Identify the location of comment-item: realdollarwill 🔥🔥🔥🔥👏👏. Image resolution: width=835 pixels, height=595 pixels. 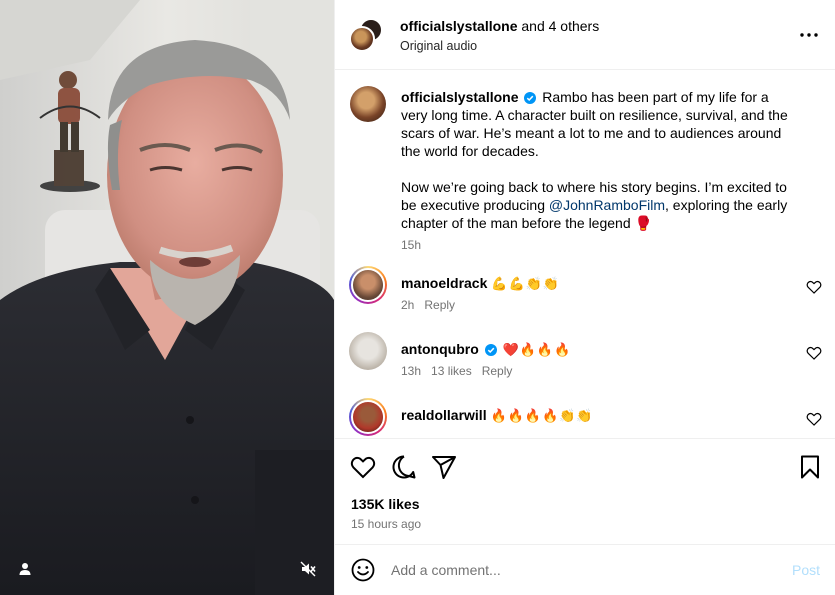
(585, 418).